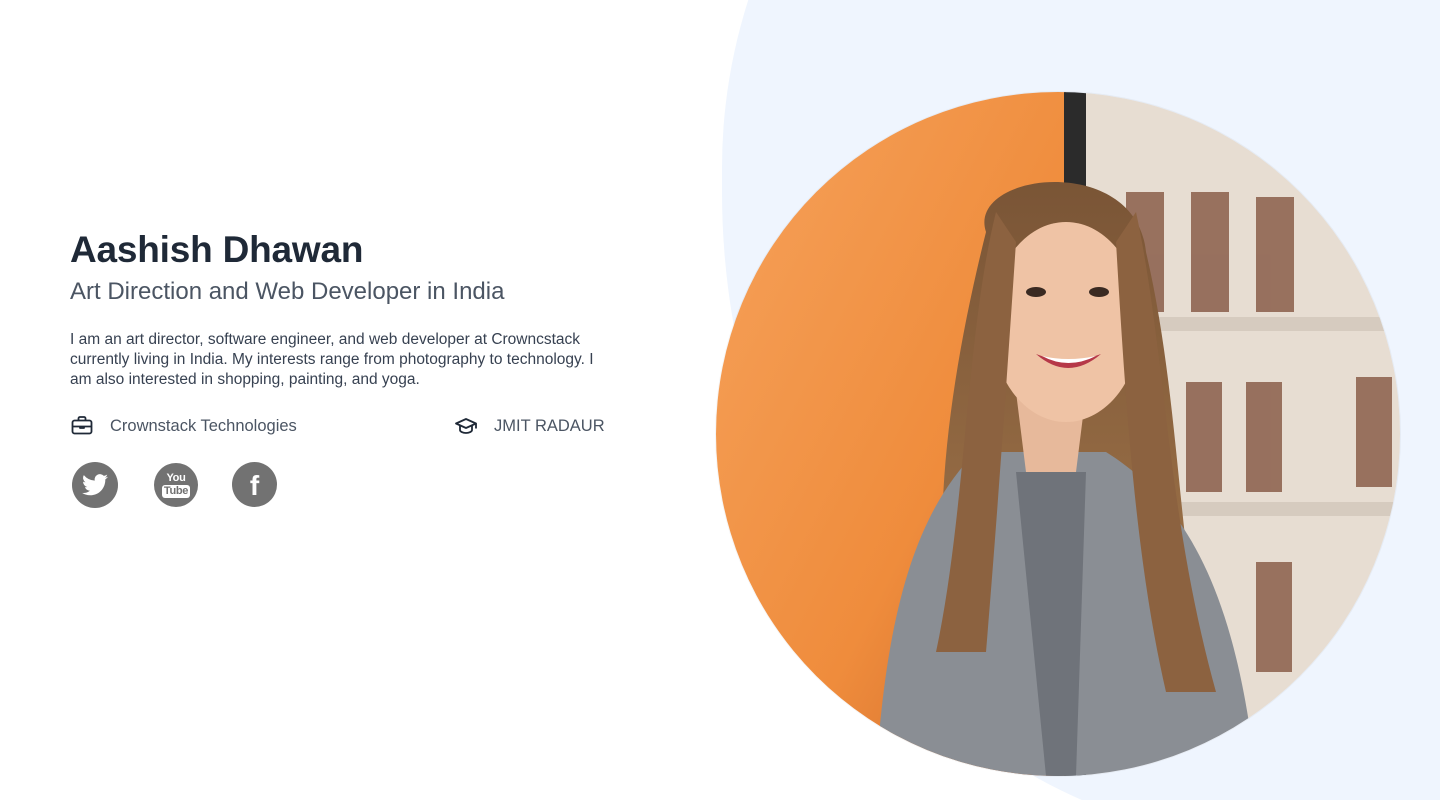 The width and height of the screenshot is (1440, 800). What do you see at coordinates (217, 249) in the screenshot?
I see `profile-name: Aashish Dhawan` at bounding box center [217, 249].